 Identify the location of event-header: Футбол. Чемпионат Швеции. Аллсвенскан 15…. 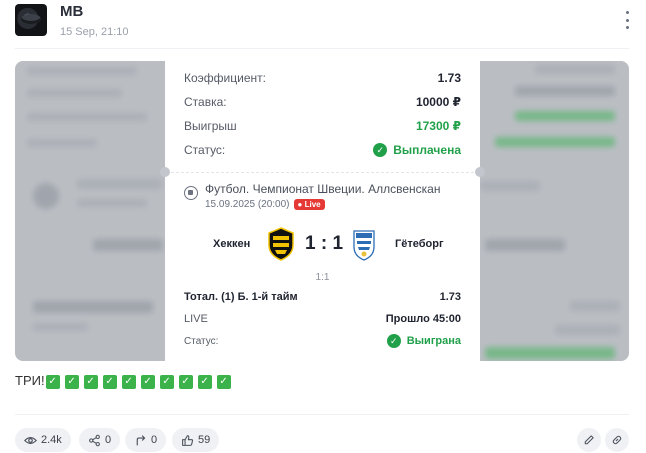
(312, 196).